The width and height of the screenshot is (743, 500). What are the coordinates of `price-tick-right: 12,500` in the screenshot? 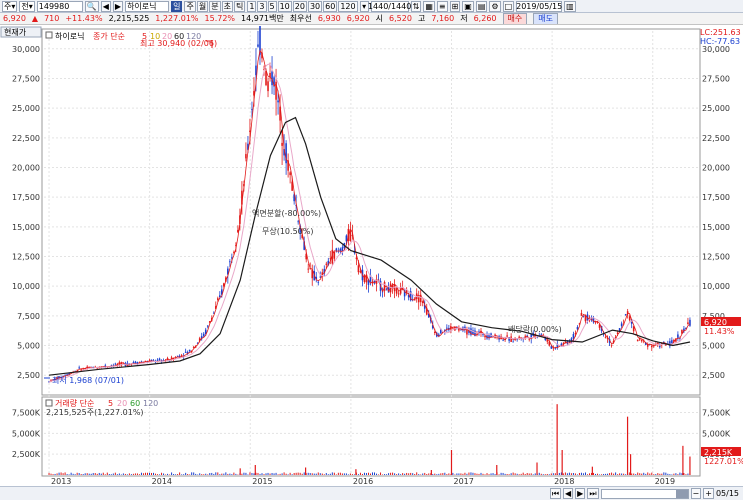 It's located at (716, 257).